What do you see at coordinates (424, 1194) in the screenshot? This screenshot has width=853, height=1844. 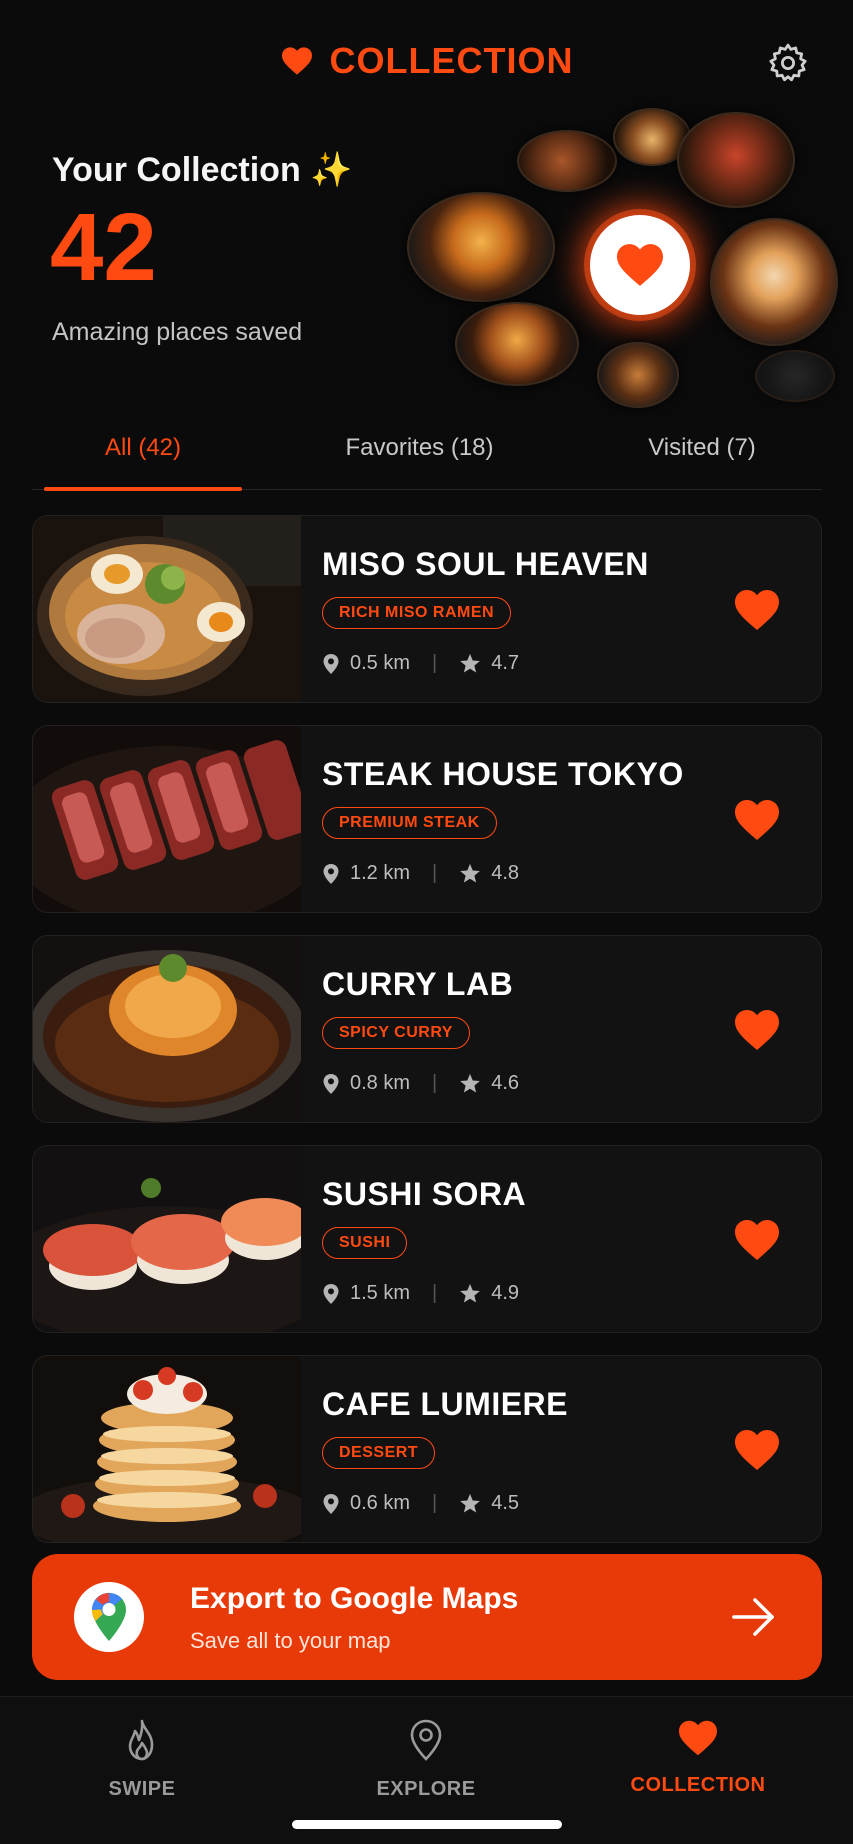 I see `place-name: SUSHI SORA` at bounding box center [424, 1194].